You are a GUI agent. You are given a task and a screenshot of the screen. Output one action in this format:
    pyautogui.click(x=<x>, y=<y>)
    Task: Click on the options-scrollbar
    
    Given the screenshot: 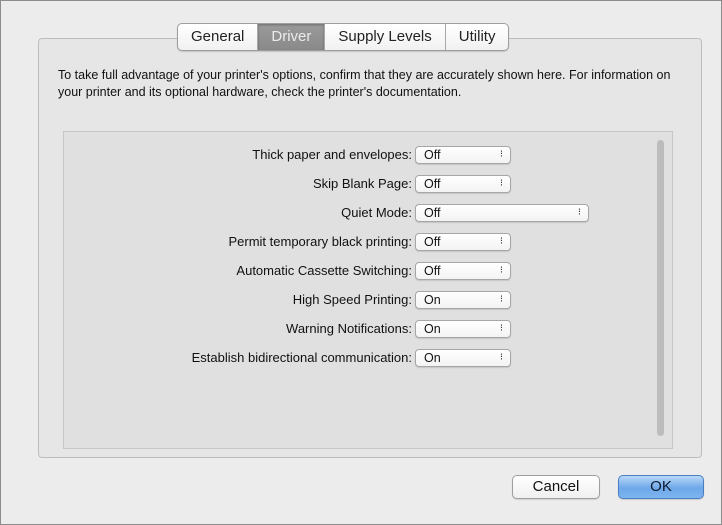 What is the action you would take?
    pyautogui.click(x=660, y=288)
    